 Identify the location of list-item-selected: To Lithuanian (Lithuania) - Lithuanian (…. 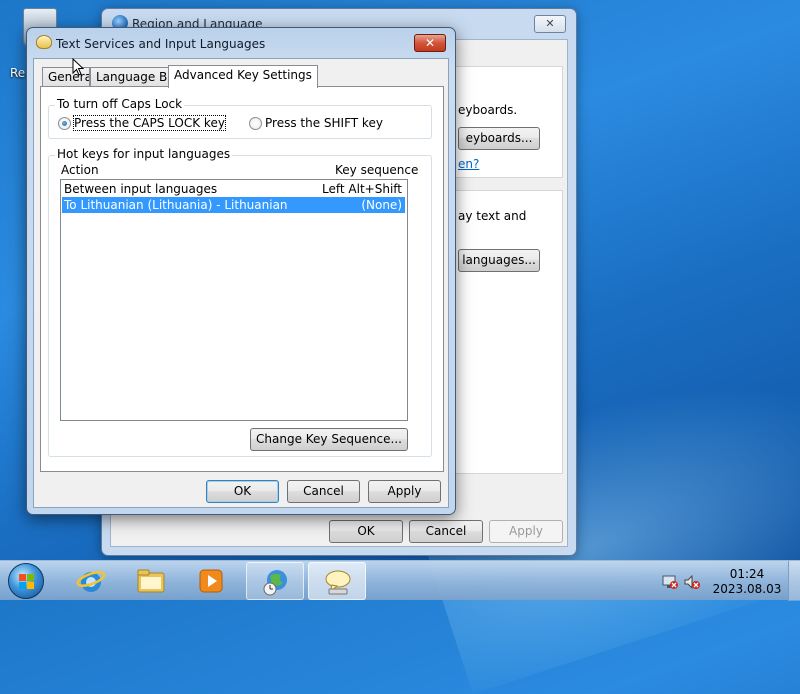
(233, 205).